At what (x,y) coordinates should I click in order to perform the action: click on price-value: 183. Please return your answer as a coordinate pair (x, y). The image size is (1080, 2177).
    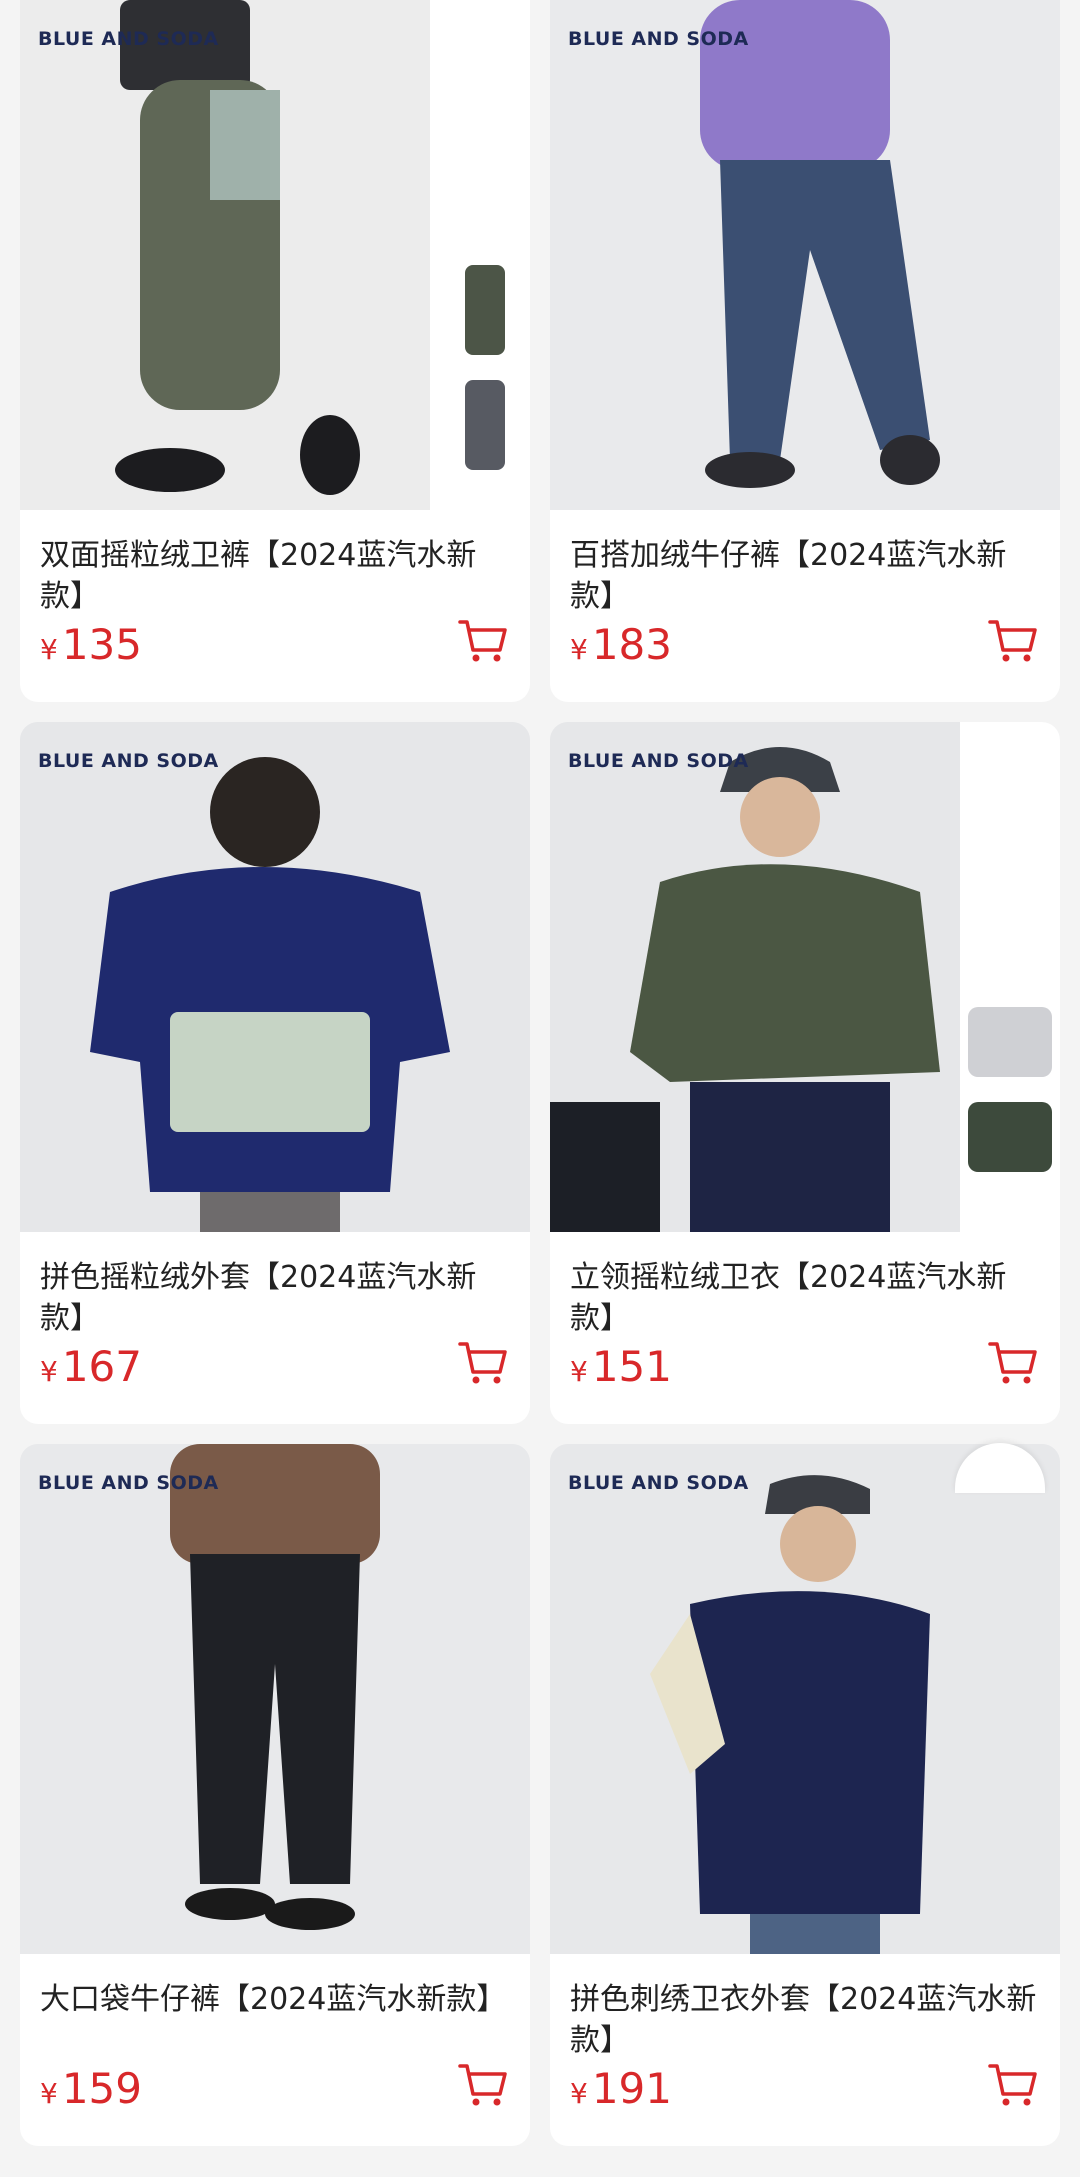
    Looking at the image, I should click on (631, 644).